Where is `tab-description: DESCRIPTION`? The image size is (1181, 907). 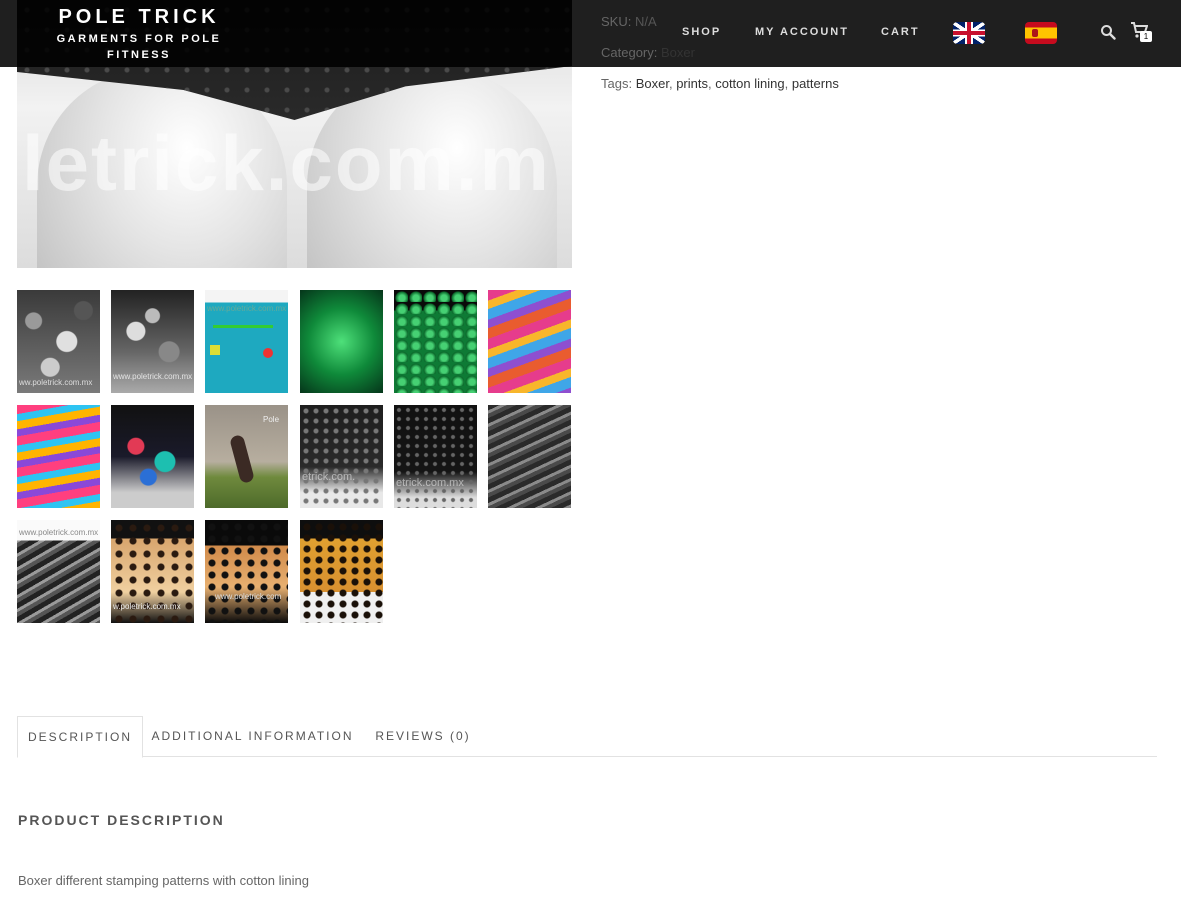
tab-description: DESCRIPTION is located at coordinates (80, 737).